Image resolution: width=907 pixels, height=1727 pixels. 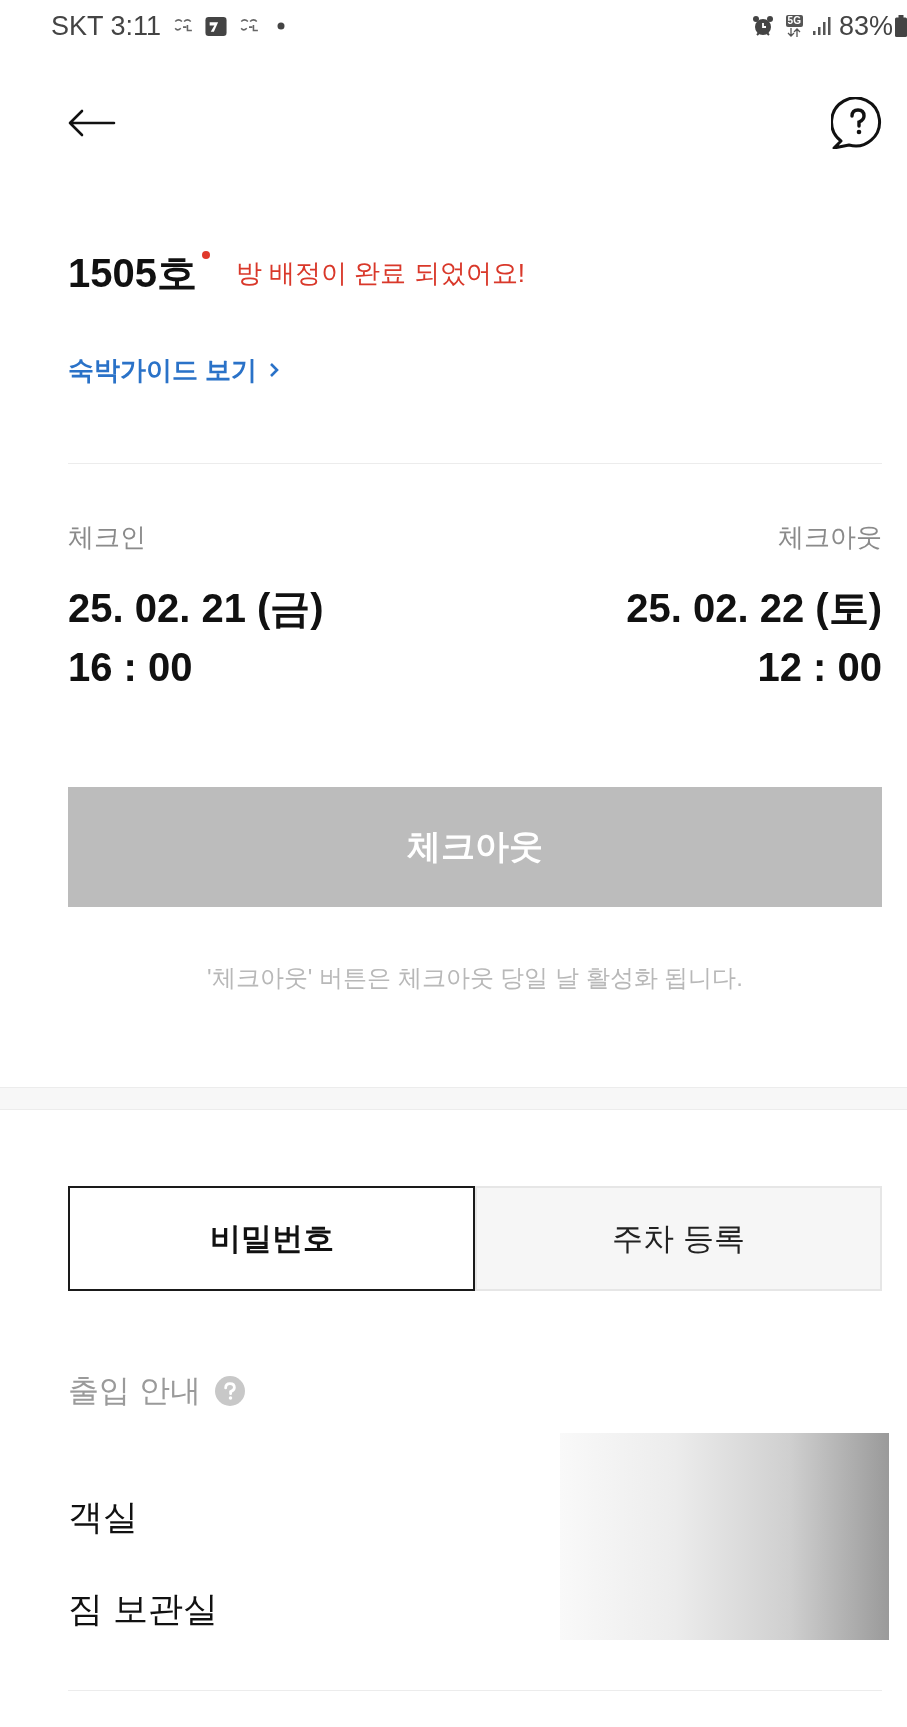 I want to click on stay-time: 16 : 00, so click(x=130, y=667).